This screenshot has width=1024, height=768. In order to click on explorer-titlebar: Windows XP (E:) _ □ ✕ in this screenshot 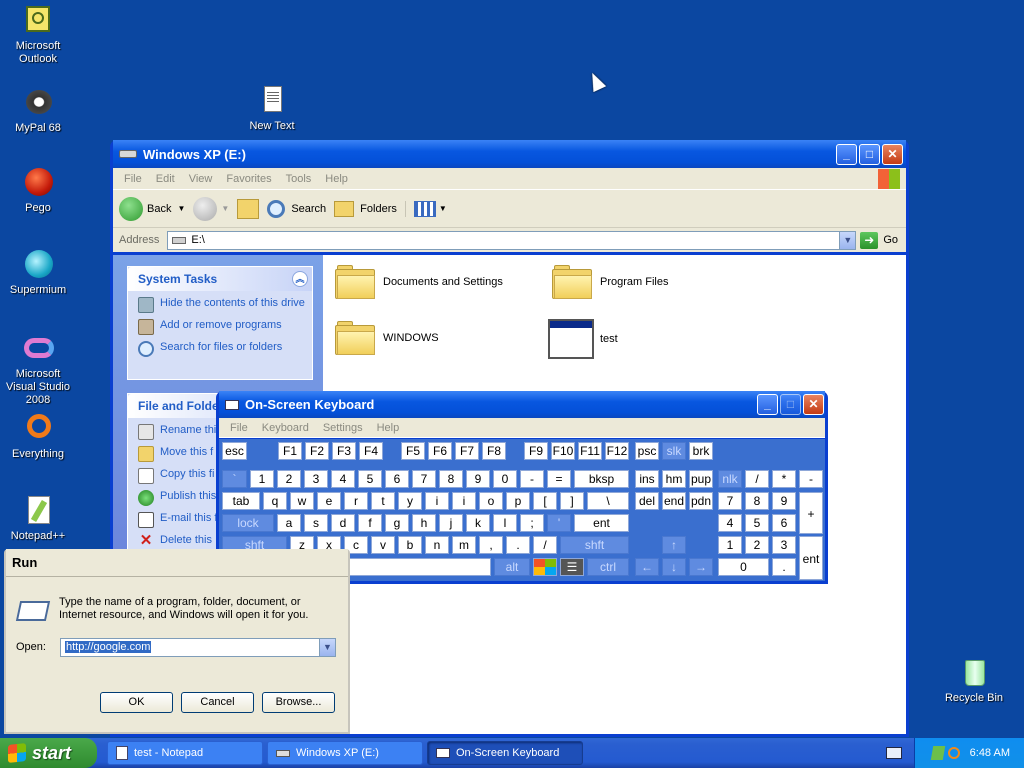, I will do `click(509, 154)`.